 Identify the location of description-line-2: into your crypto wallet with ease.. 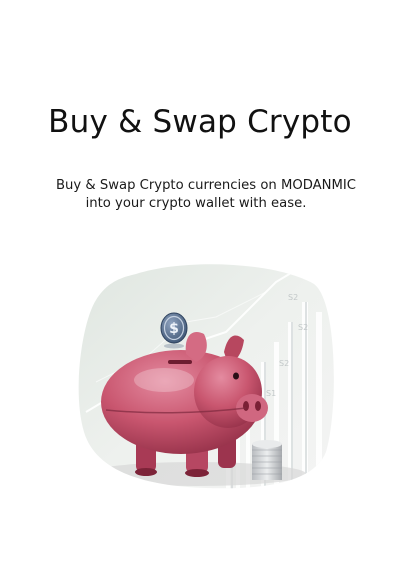
(196, 203).